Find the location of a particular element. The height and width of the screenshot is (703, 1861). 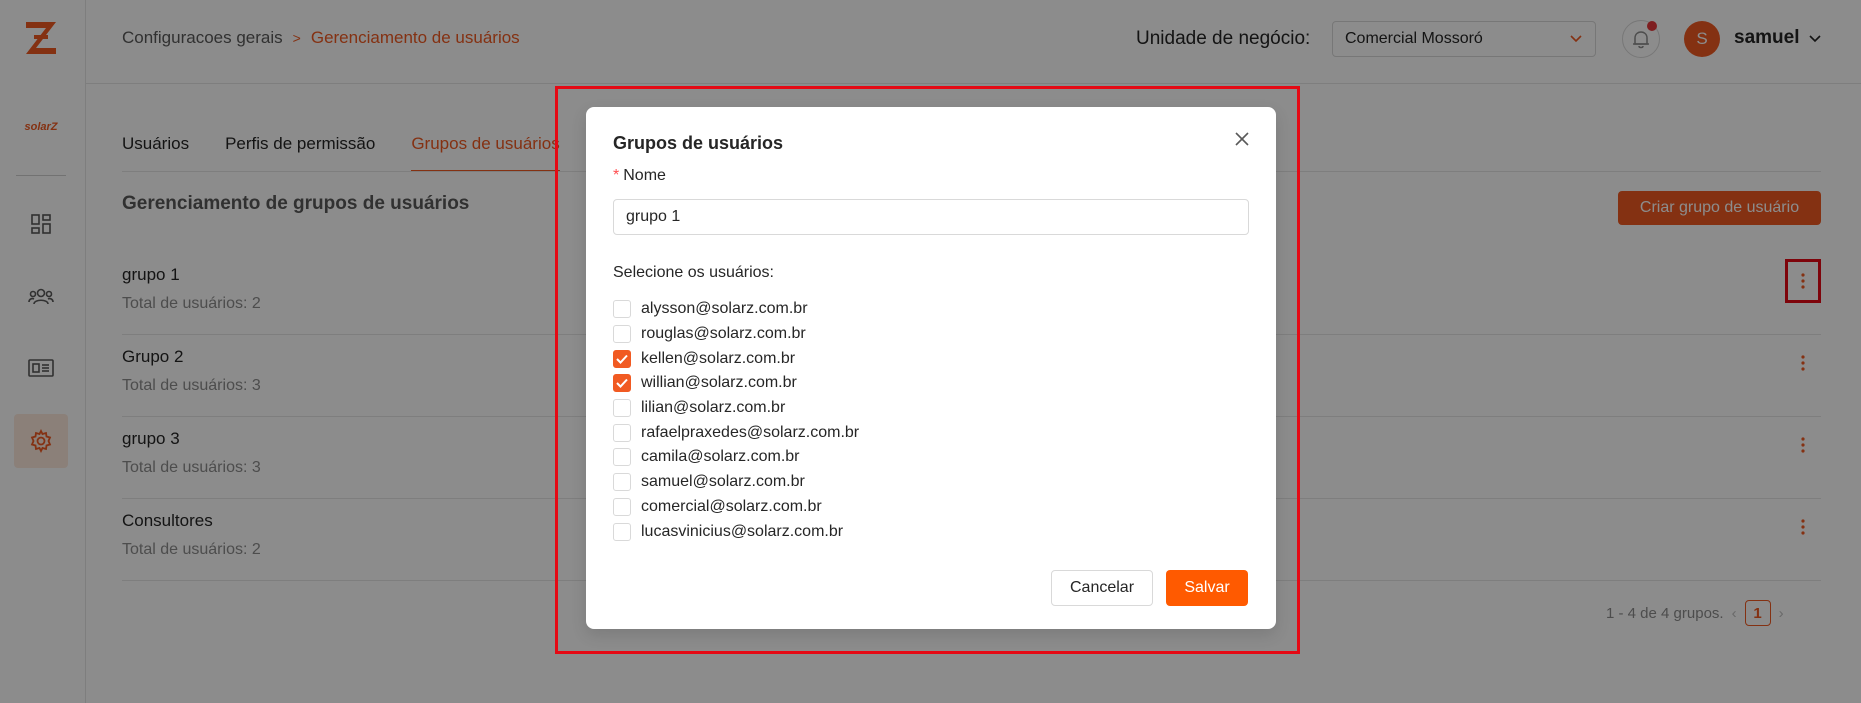

user-email: rouglas@solarz.com.br is located at coordinates (723, 334).